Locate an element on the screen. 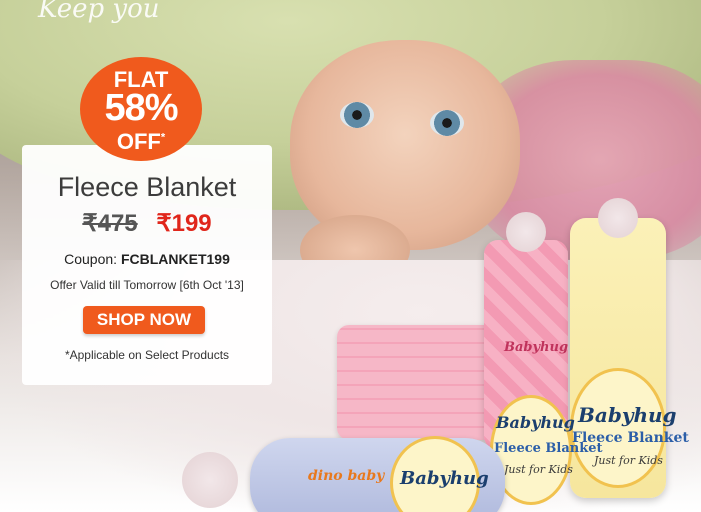 This screenshot has width=701, height=512. coupon-code: FCBLANKET199 is located at coordinates (175, 259).